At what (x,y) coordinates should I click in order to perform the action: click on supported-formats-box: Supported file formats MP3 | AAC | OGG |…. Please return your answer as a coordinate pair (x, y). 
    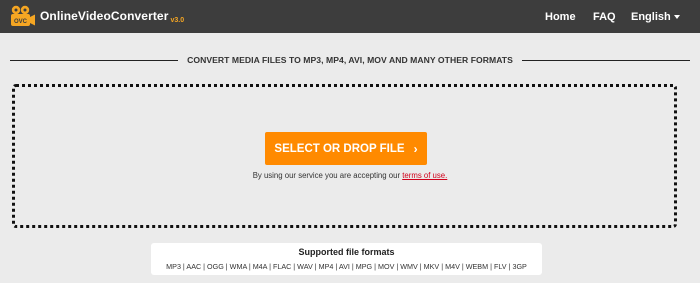
    Looking at the image, I should click on (346, 259).